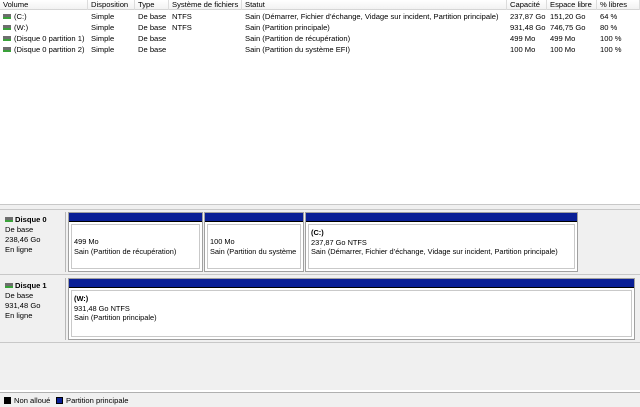  Describe the element at coordinates (253, 251) in the screenshot. I see `partition-status: Sain (Partition du système` at that location.